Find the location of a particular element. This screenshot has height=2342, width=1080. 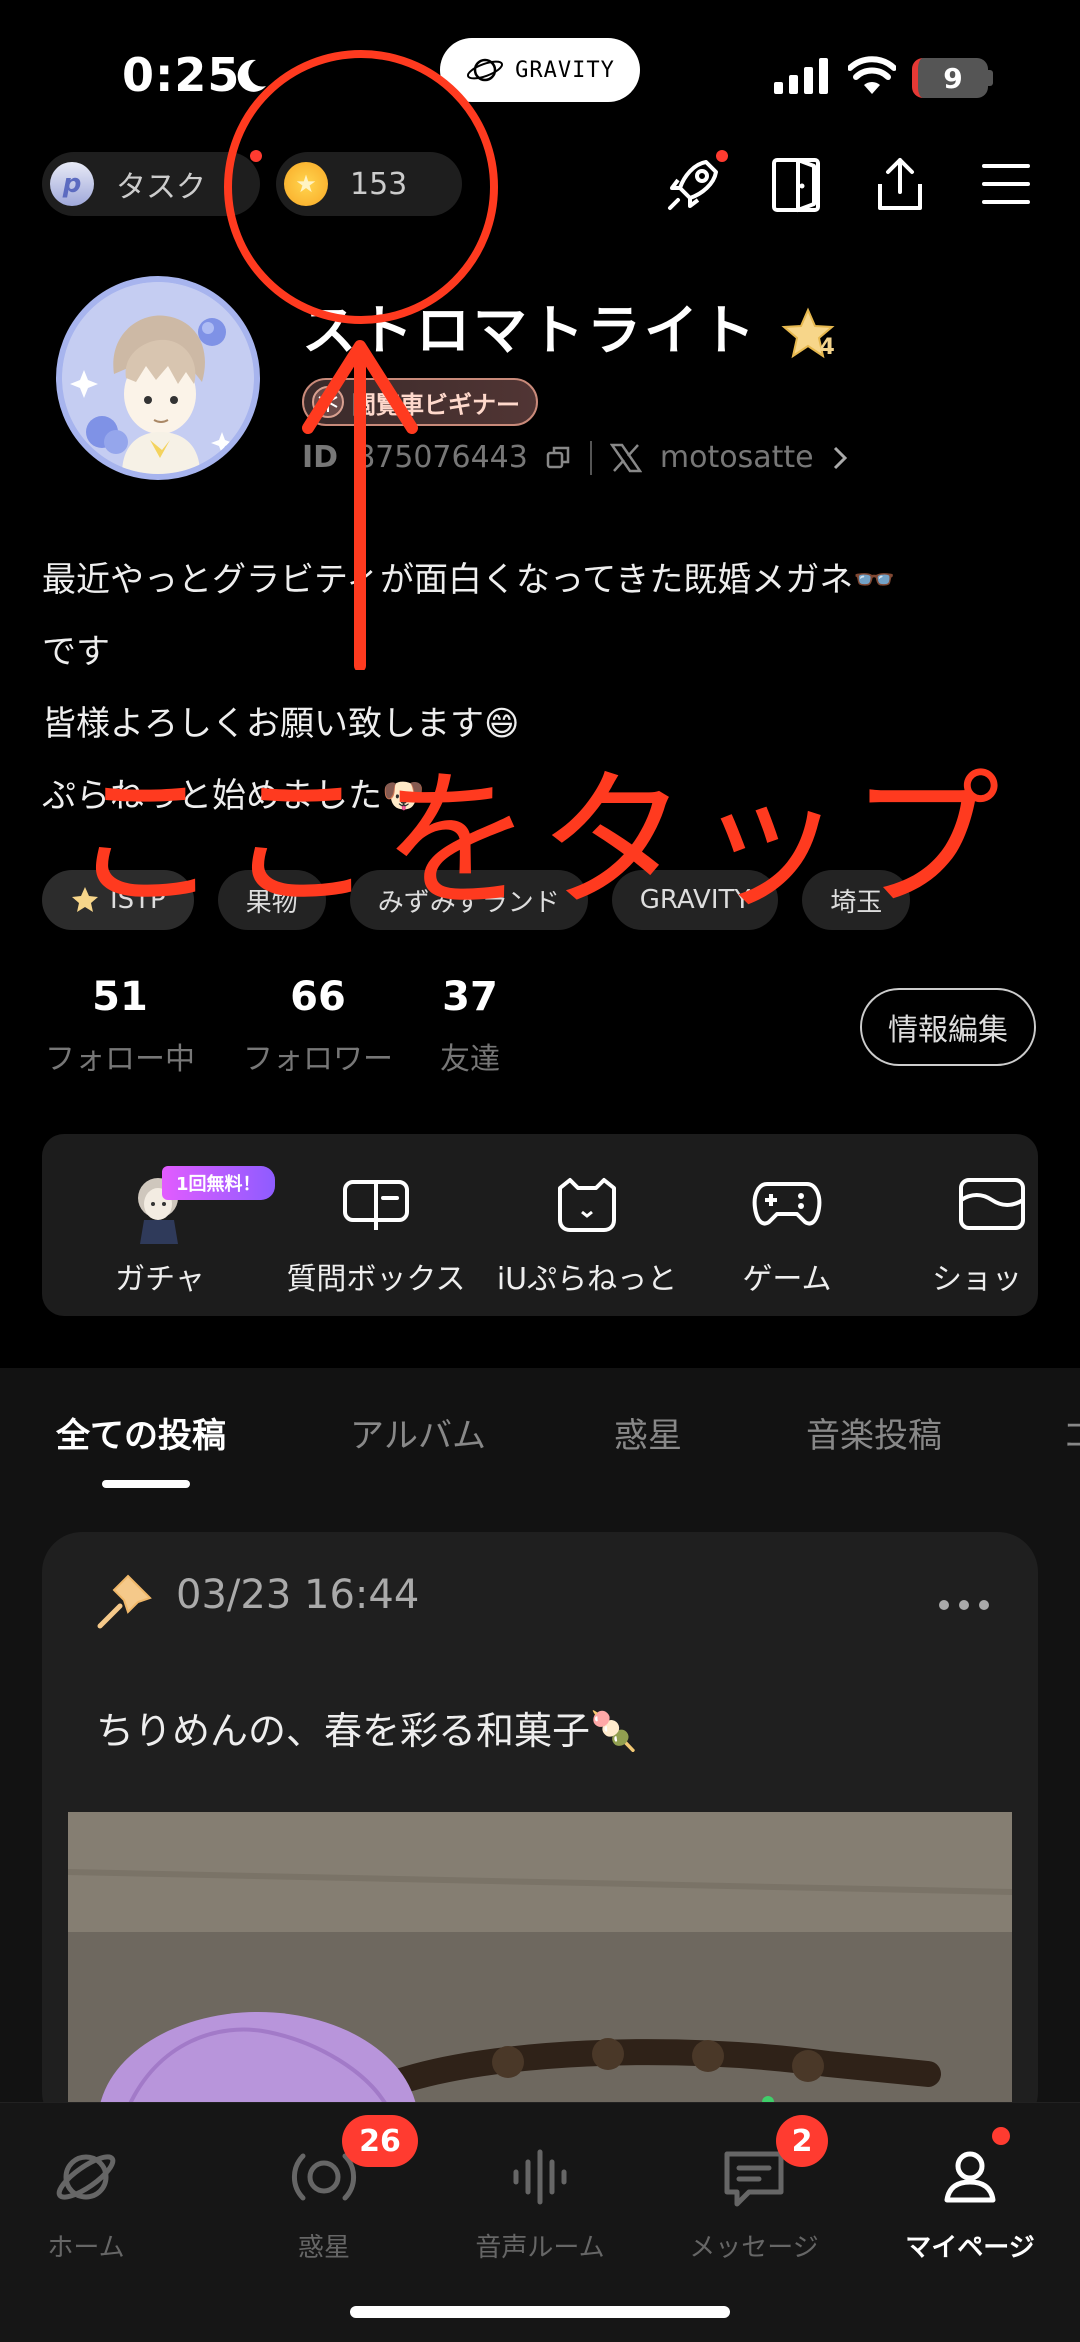

feature-label: ゲーム is located at coordinates (787, 1279).